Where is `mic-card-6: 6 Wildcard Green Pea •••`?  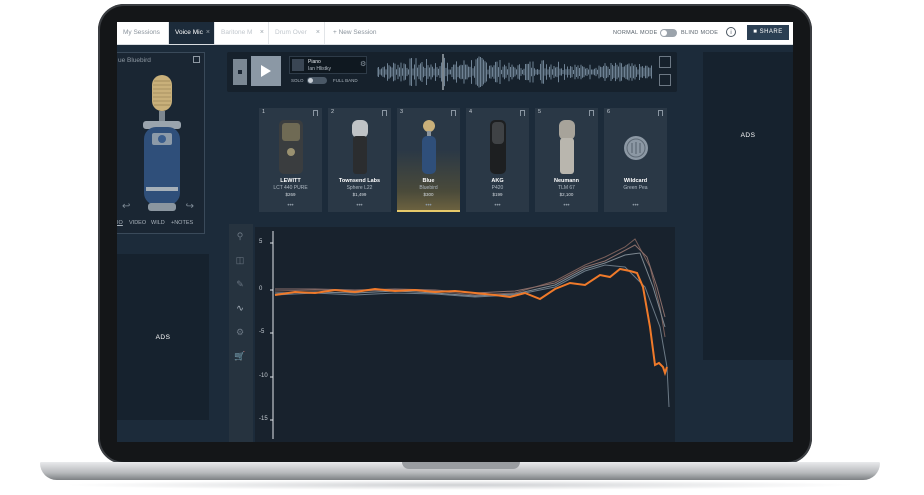
mic-card-6: 6 Wildcard Green Pea ••• is located at coordinates (635, 160).